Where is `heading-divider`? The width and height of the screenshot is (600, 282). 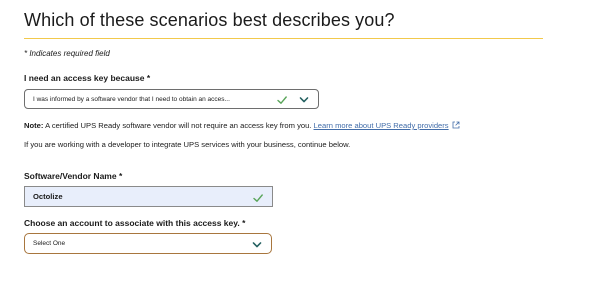 heading-divider is located at coordinates (283, 38).